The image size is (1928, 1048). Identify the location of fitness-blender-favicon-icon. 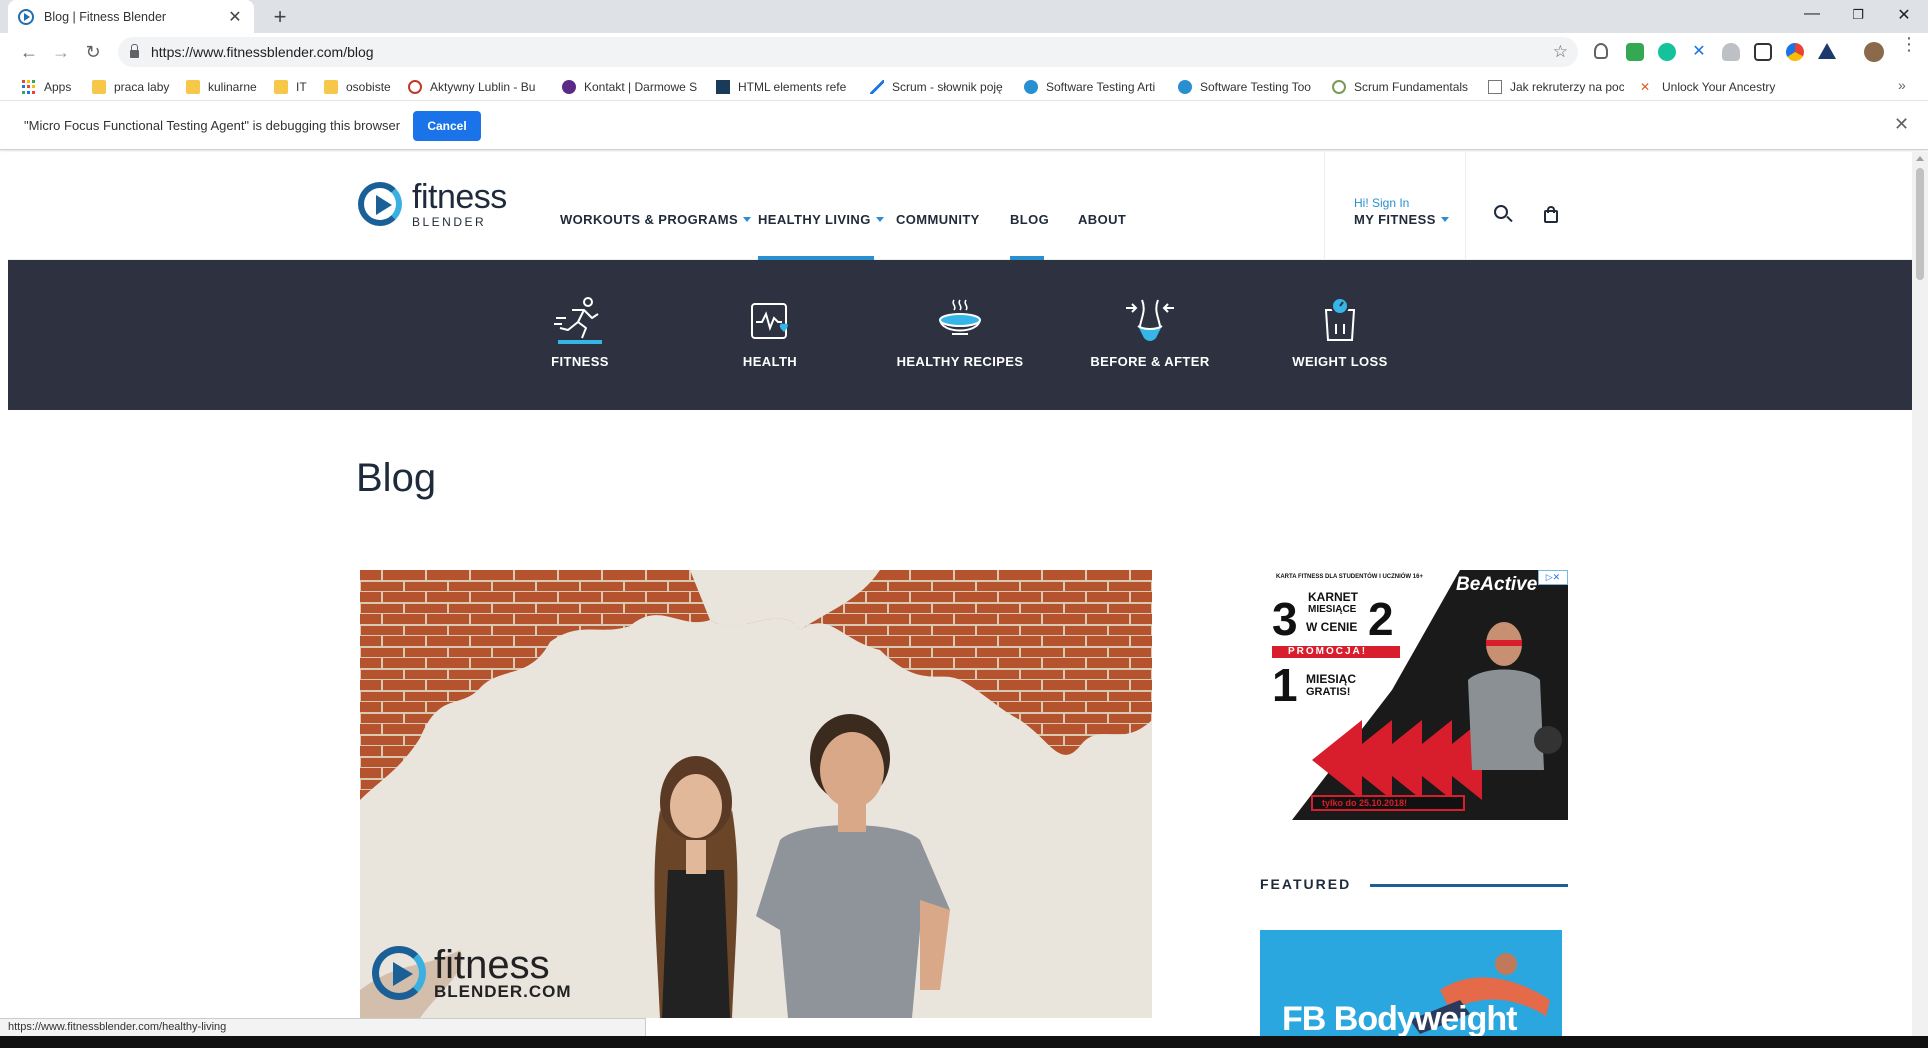
(26, 16).